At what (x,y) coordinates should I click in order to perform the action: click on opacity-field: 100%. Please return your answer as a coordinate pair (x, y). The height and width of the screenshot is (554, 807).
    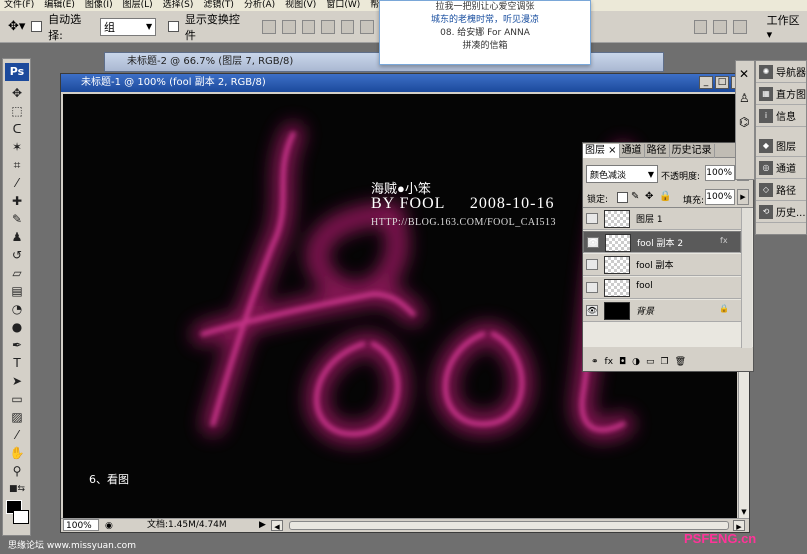
    Looking at the image, I should click on (720, 173).